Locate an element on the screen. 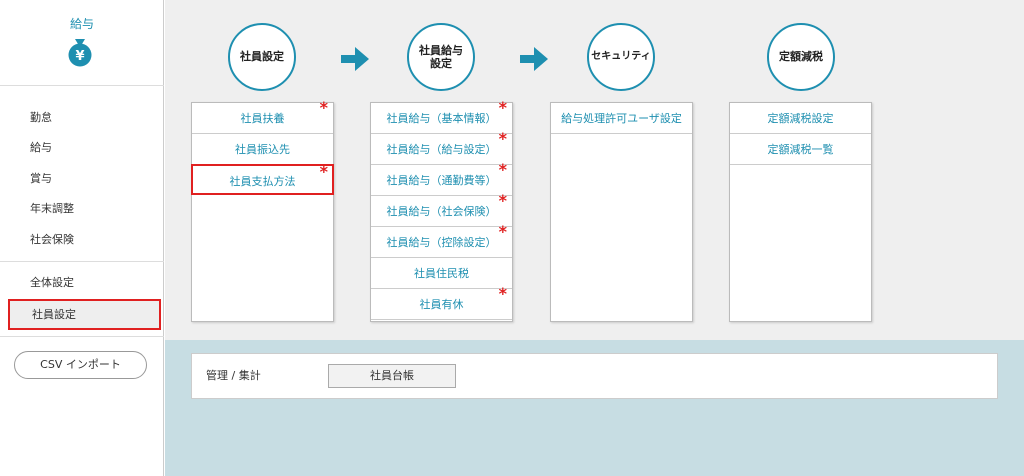 The image size is (1024, 476). nav-employee-settings: 社員設定 is located at coordinates (84, 314).